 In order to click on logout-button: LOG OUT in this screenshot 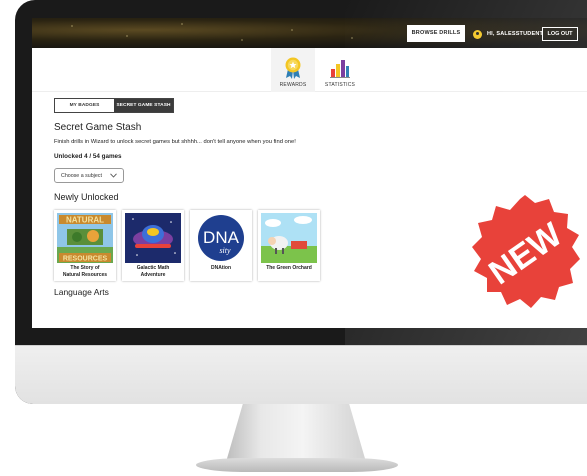, I will do `click(560, 34)`.